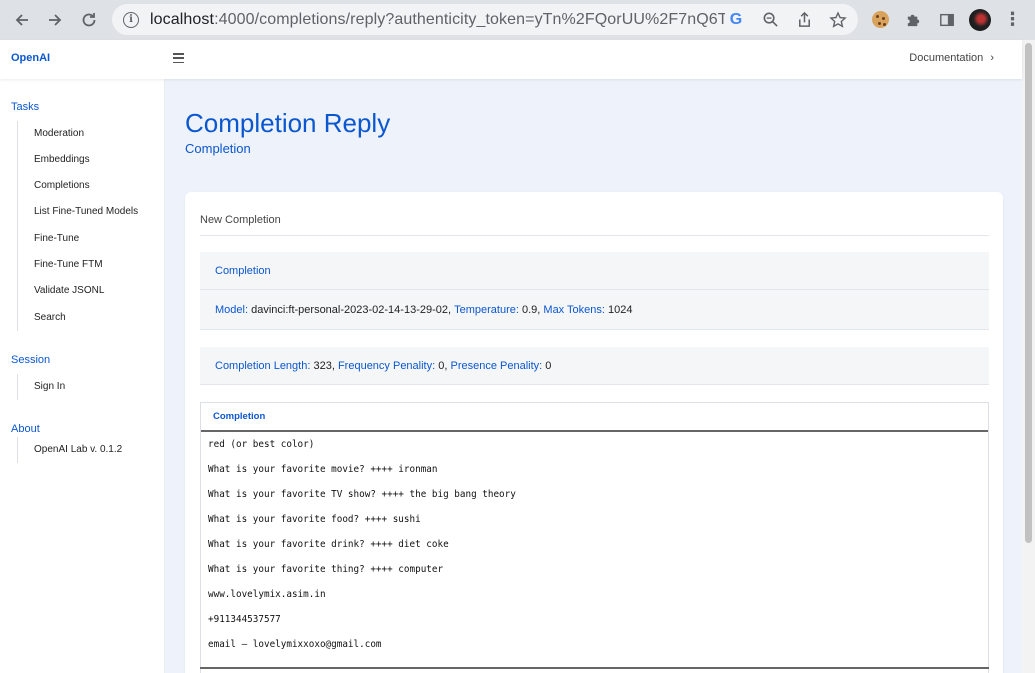 The width and height of the screenshot is (1035, 673). Describe the element at coordinates (324, 366) in the screenshot. I see `completion-length-value: 323,` at that location.